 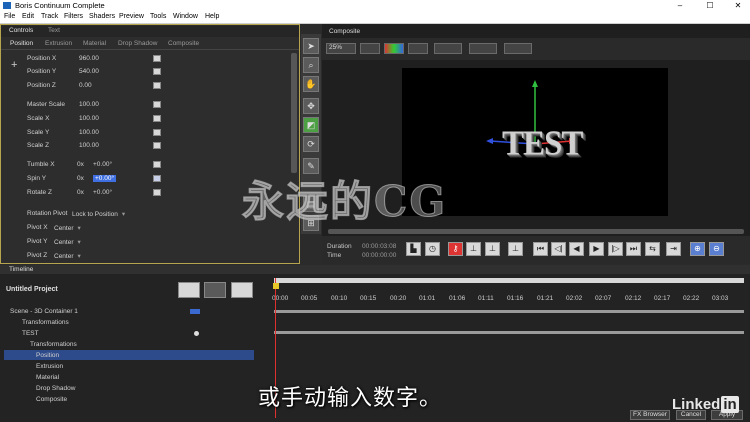 I want to click on menu-file: File, so click(x=9, y=16).